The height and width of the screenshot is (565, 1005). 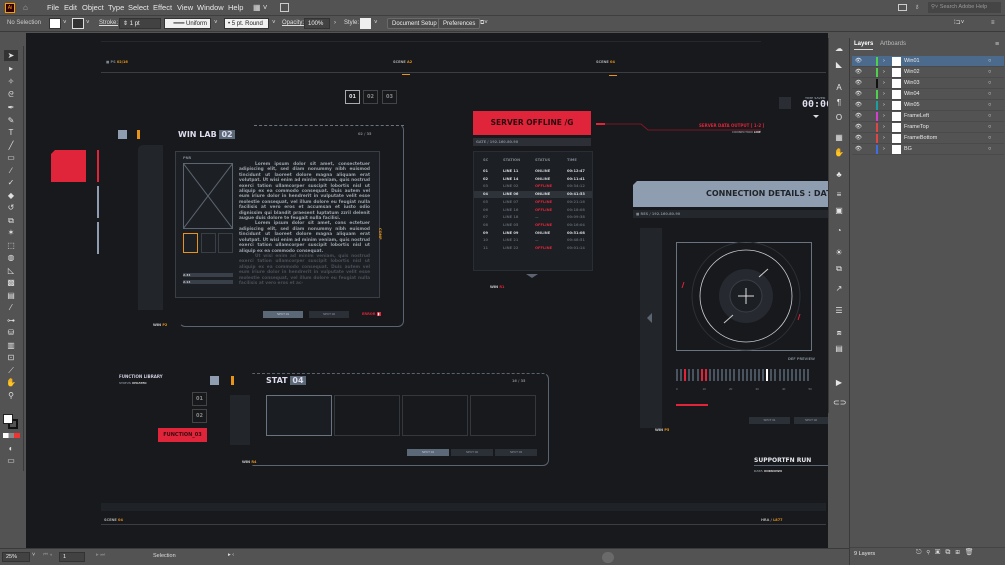 I want to click on clipping-mask-icon: ▣, so click(x=940, y=552).